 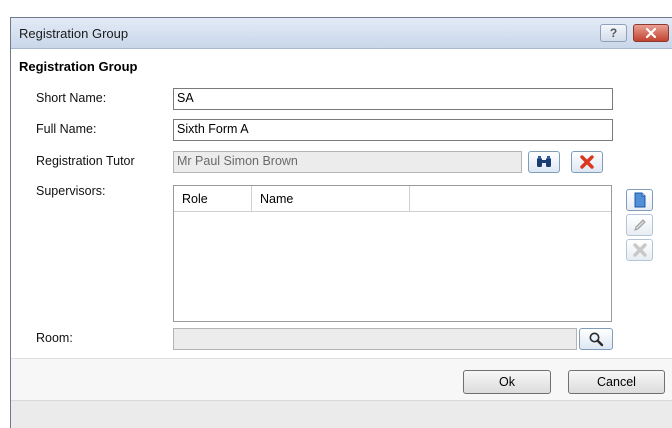 I want to click on window-title: Registration Group, so click(x=74, y=33).